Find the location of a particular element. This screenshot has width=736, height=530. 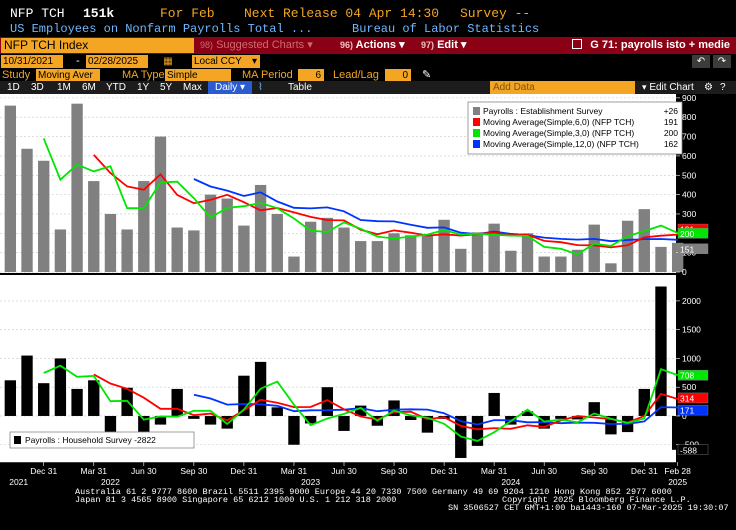

help-icon: ? is located at coordinates (723, 87).